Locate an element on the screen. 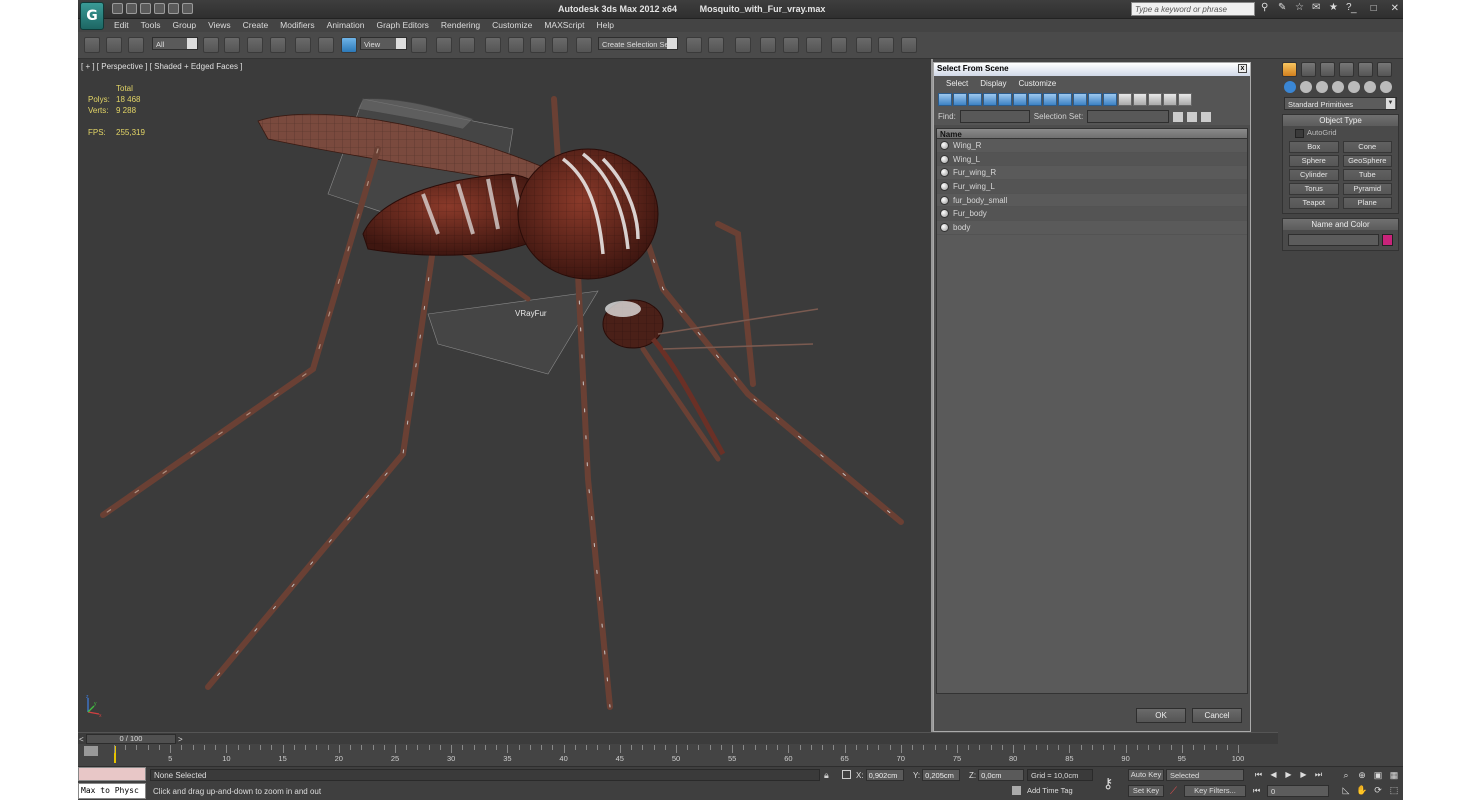  display-space-warps-icon is located at coordinates (1020, 99).